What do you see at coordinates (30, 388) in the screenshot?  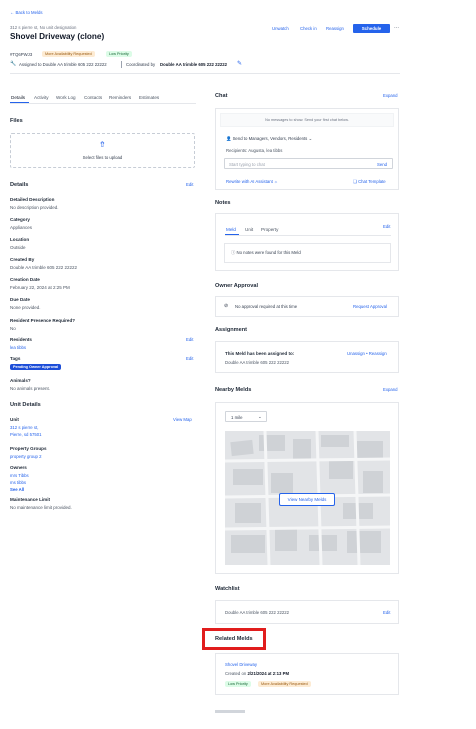 I see `animals-value: No animals present.` at bounding box center [30, 388].